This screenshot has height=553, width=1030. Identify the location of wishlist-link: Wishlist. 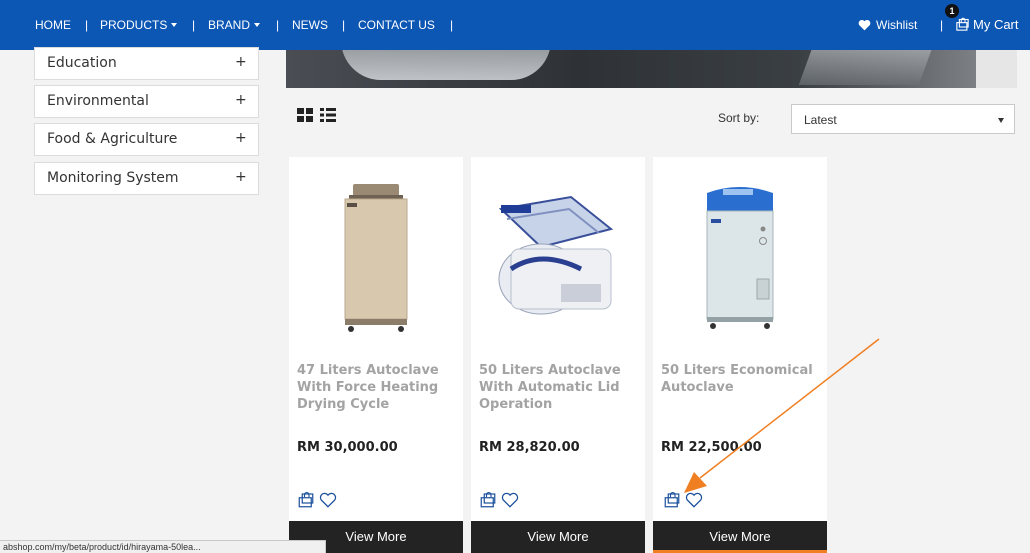
(887, 25).